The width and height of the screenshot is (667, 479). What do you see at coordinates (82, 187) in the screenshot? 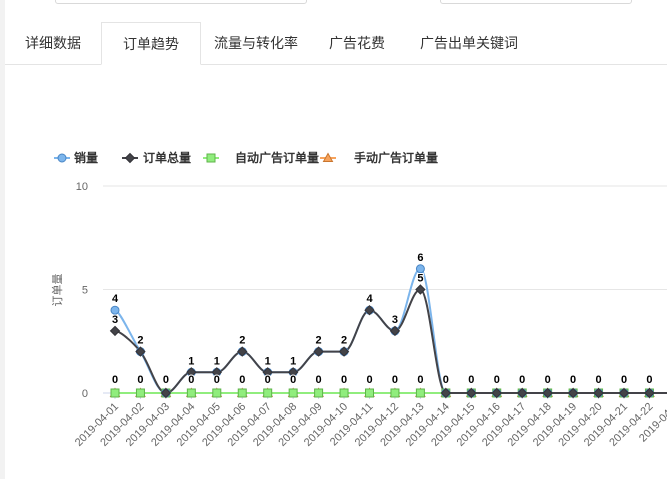
I see `y-tick-label: 10` at bounding box center [82, 187].